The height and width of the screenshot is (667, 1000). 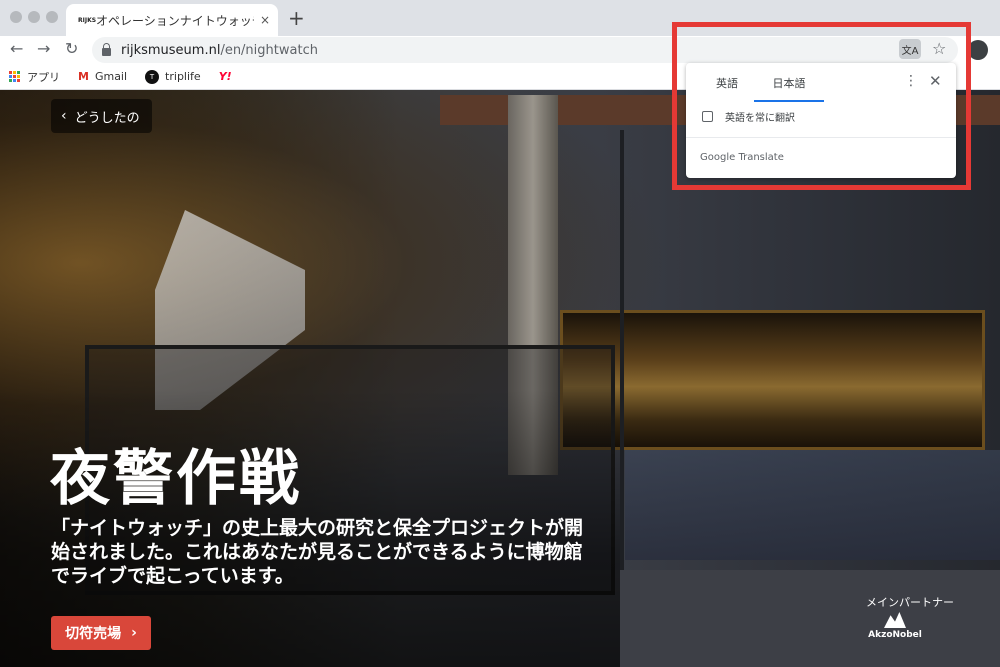 I want to click on always-translate-option: 英語を常に翻訳, so click(x=748, y=116).